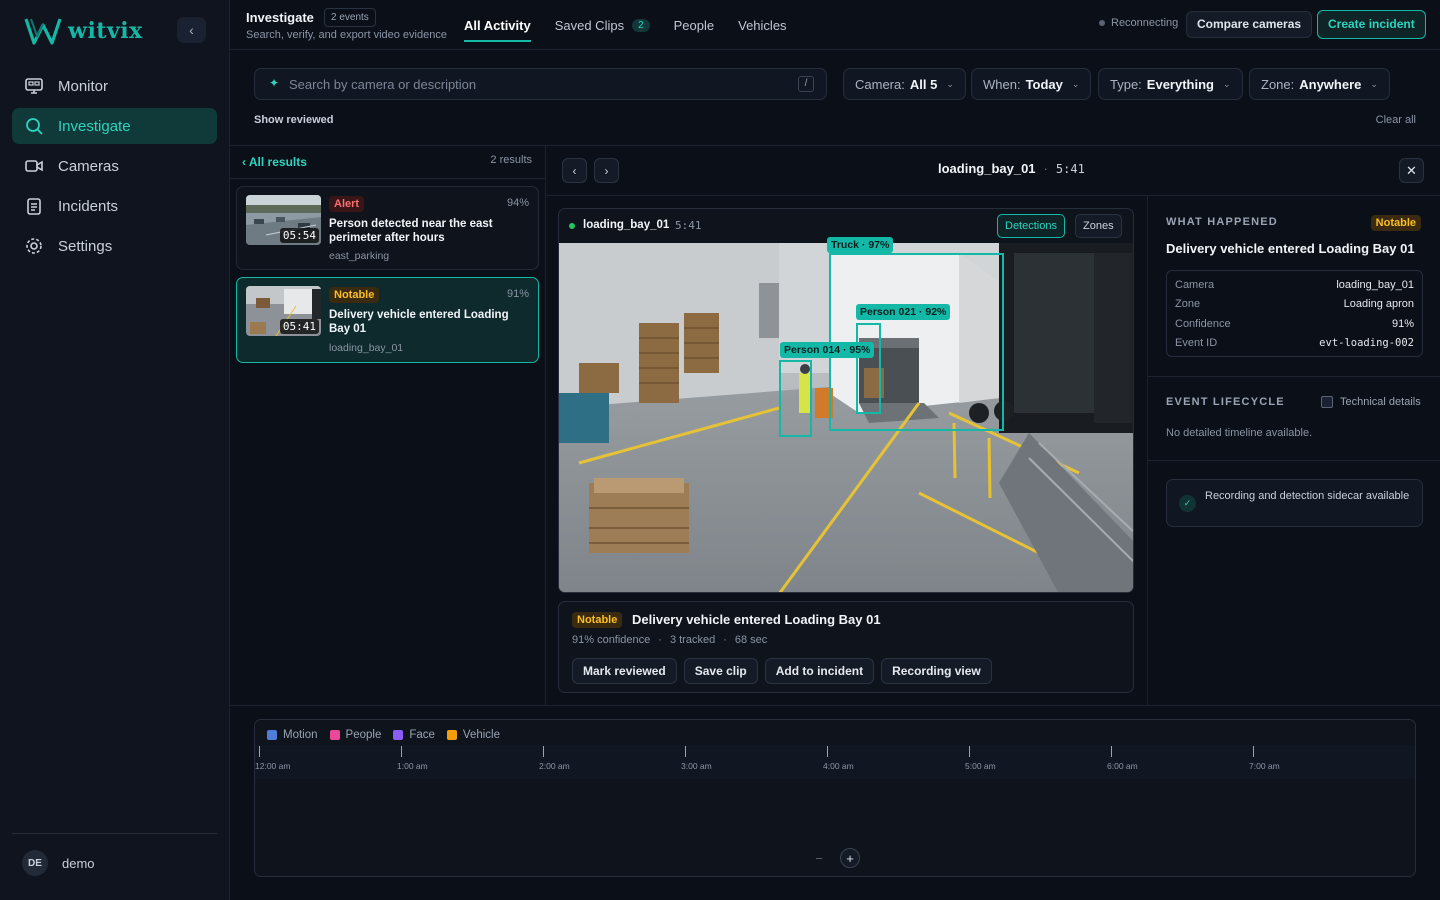  Describe the element at coordinates (574, 170) in the screenshot. I see `previous-event-button: ‹` at that location.